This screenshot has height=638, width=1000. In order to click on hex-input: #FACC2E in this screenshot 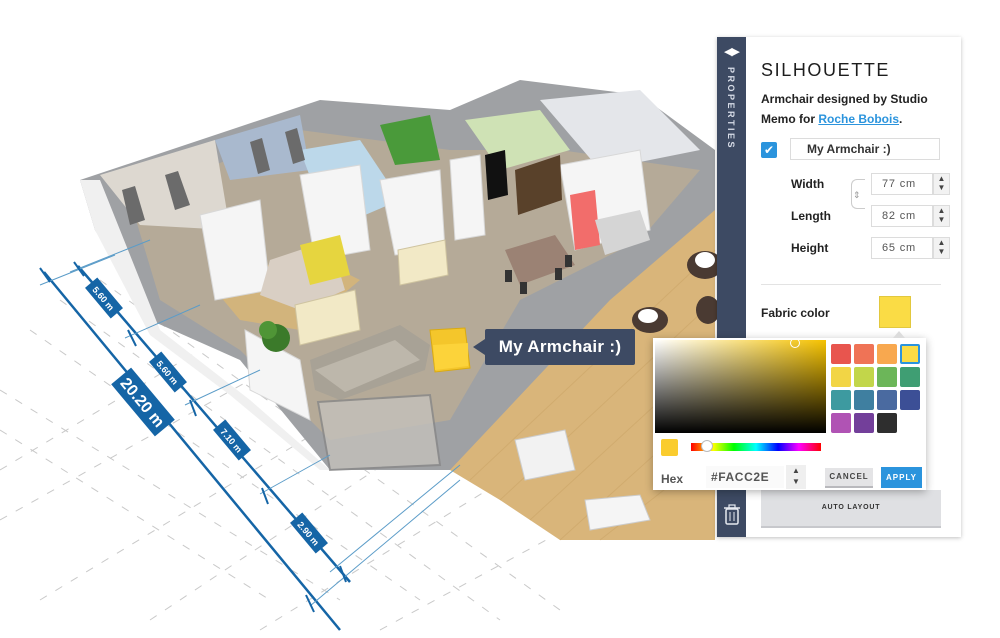, I will do `click(745, 477)`.